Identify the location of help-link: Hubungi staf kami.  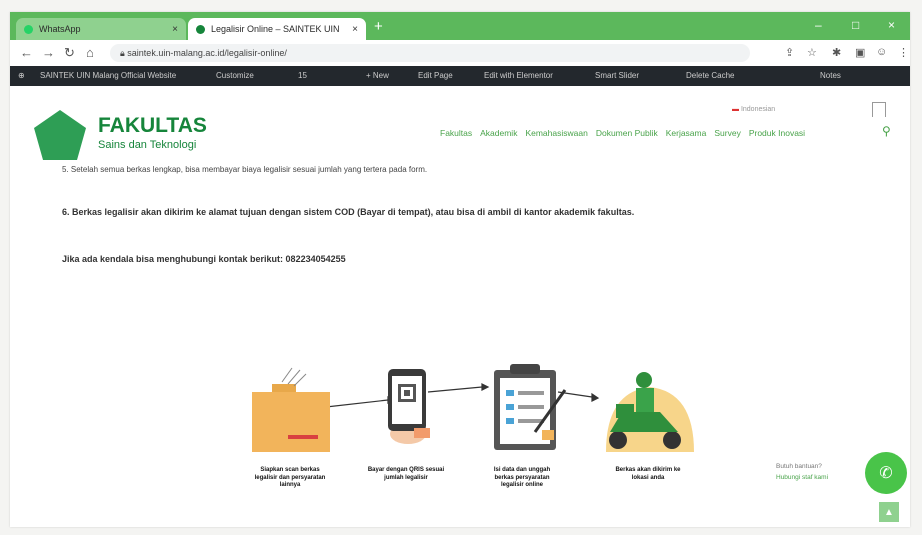
(802, 477).